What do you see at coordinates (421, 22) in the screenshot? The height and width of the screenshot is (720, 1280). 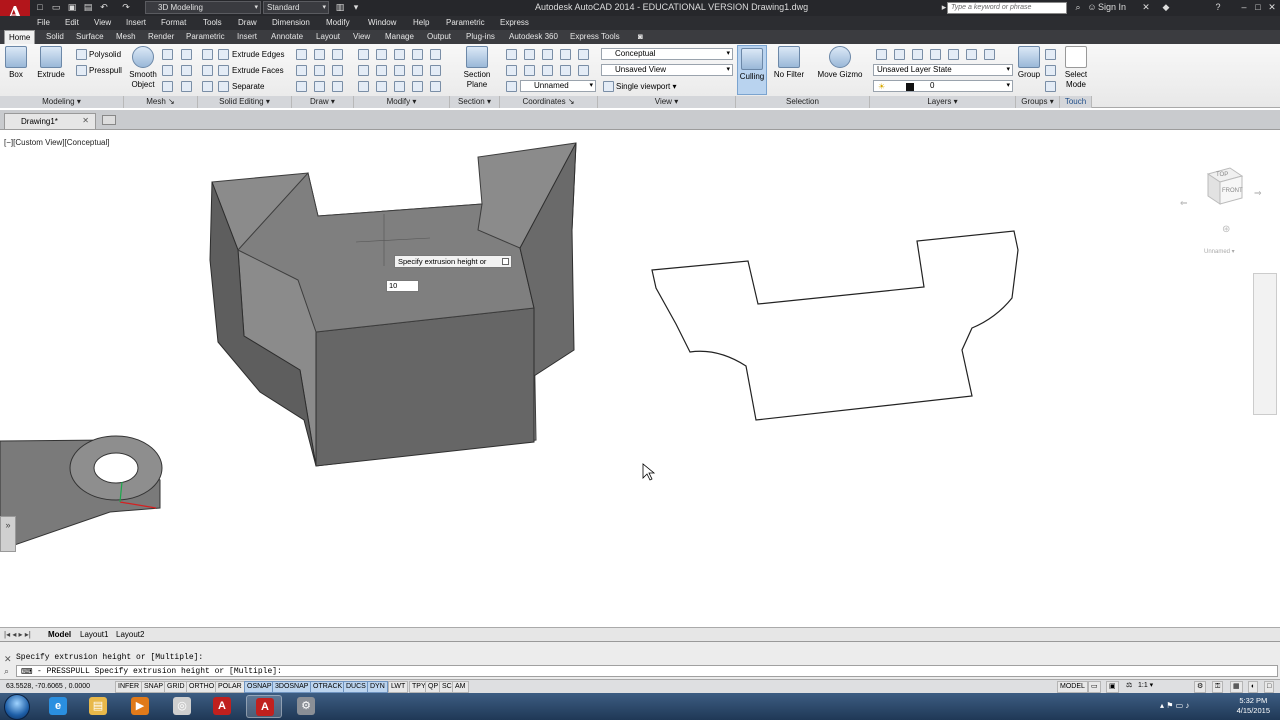 I see `menu-help: Help` at bounding box center [421, 22].